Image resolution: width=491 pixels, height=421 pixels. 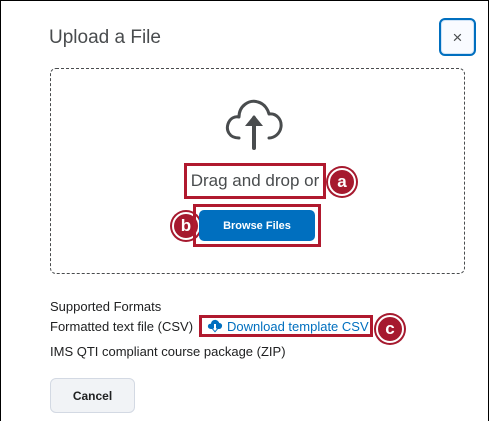 What do you see at coordinates (92, 395) in the screenshot?
I see `cancel-button: Cancel` at bounding box center [92, 395].